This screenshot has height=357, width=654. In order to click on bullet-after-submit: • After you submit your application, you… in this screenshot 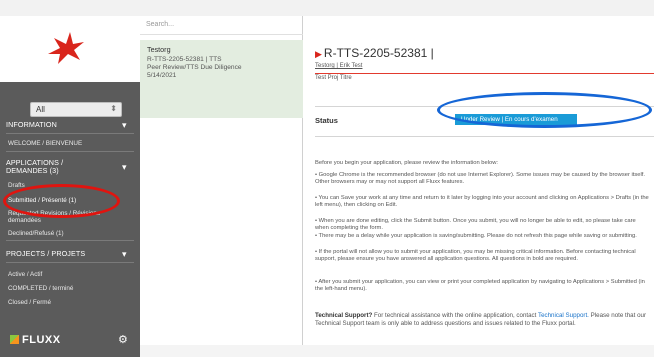, I will do `click(480, 286)`.